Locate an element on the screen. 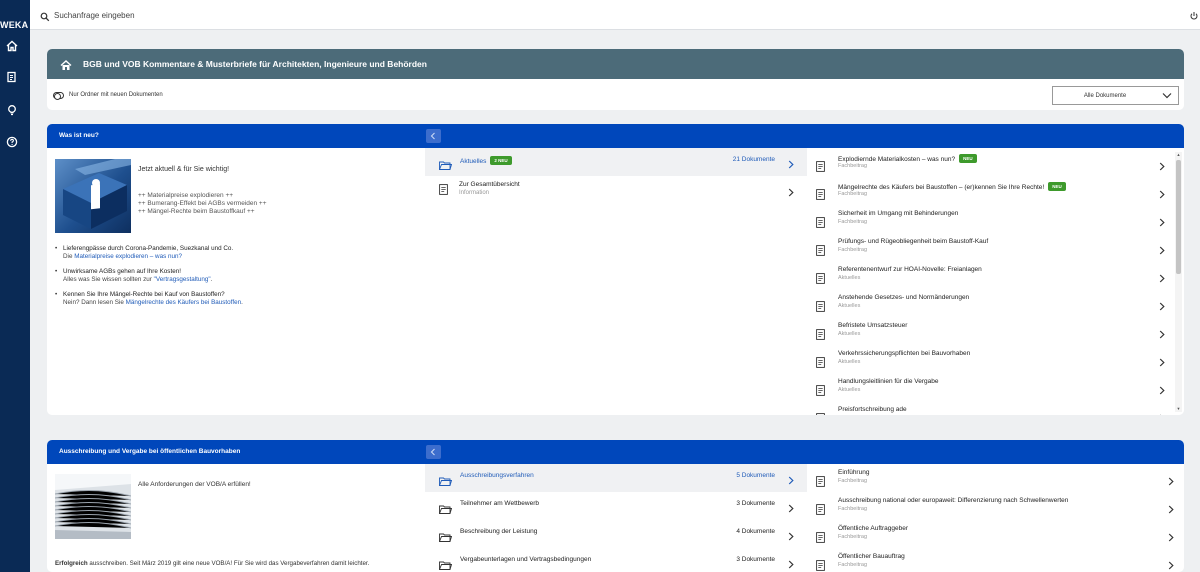 This screenshot has width=1200, height=572. document-title: Befristete Umsatzsteuer is located at coordinates (873, 325).